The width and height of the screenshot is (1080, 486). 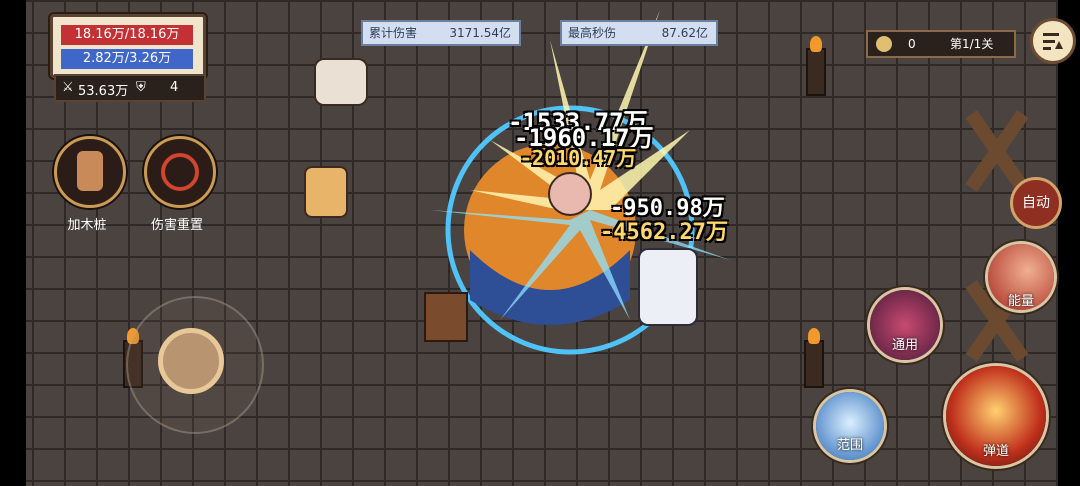 I want to click on reset-icon, so click(x=180, y=172).